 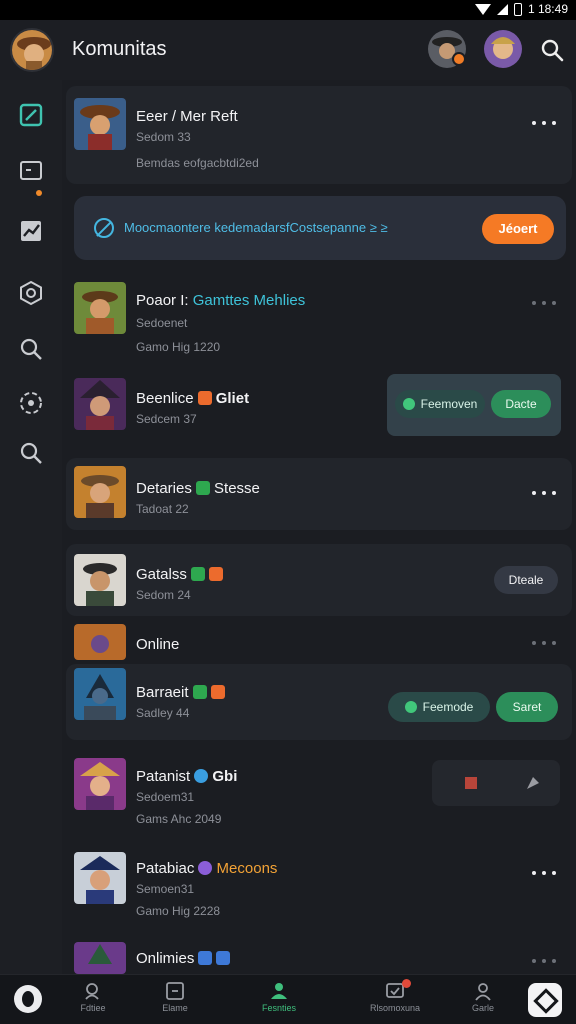 What do you see at coordinates (162, 323) in the screenshot?
I see `item-subtitle: Sedoenet` at bounding box center [162, 323].